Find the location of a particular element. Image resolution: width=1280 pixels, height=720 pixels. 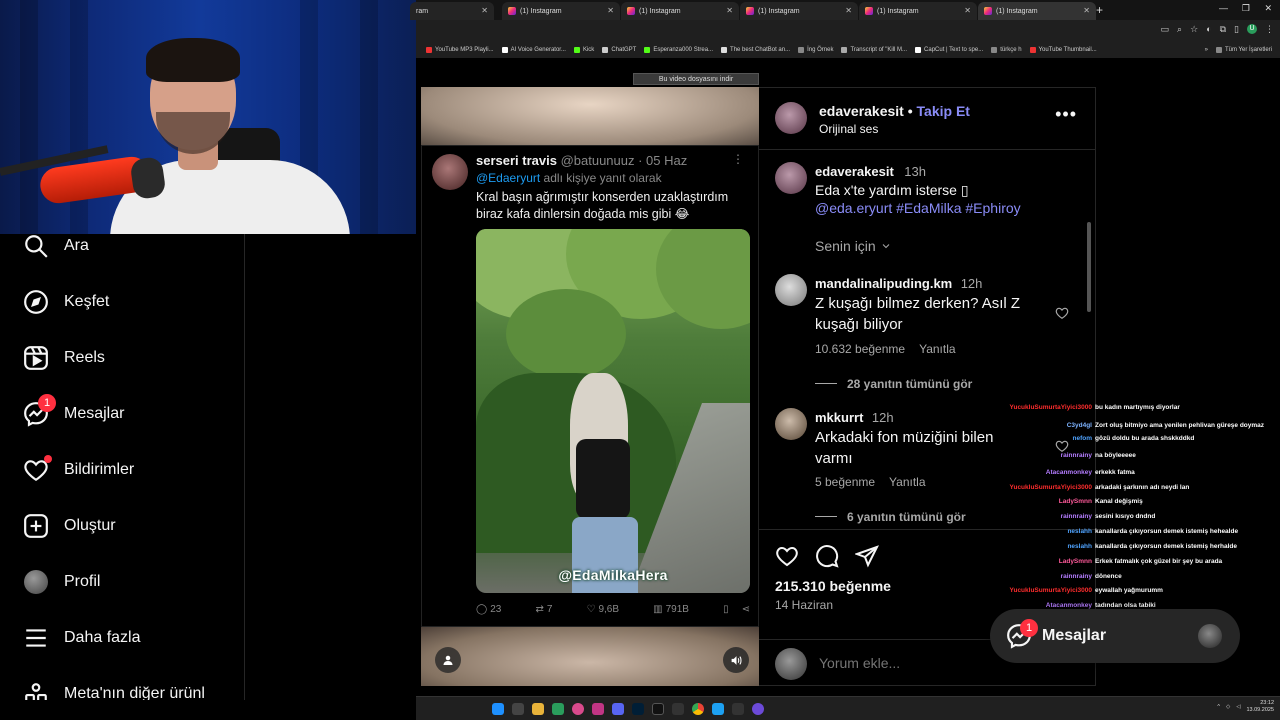

kebab-menu-icon: ⋮ is located at coordinates (1269, 29).